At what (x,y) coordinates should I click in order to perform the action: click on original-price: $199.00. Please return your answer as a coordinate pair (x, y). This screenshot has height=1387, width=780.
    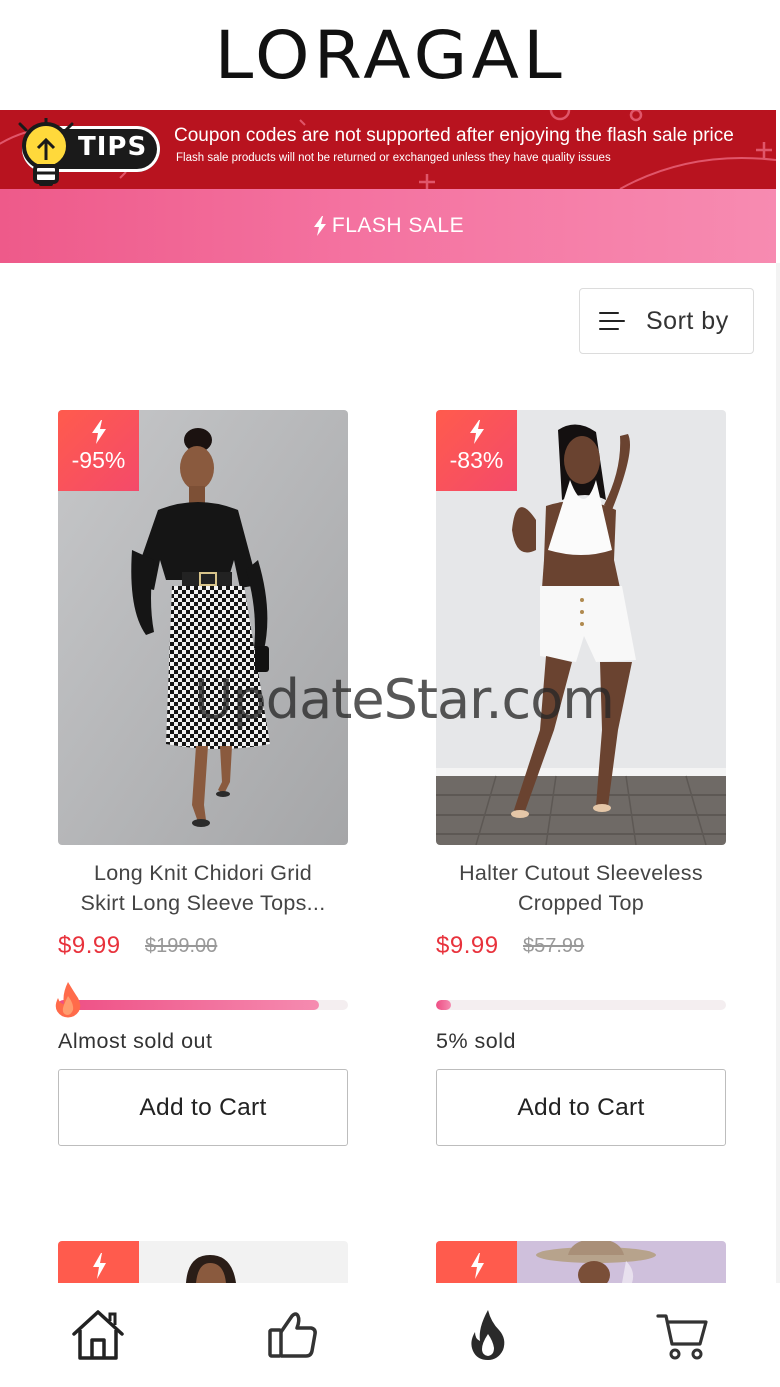
    Looking at the image, I should click on (181, 946).